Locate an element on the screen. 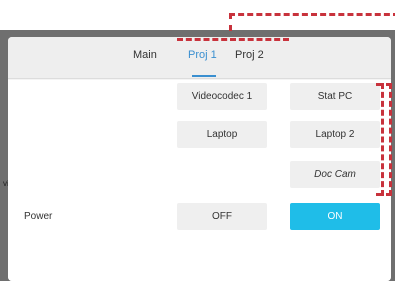 The height and width of the screenshot is (281, 395). annotation-dash-top-vertical is located at coordinates (230, 22).